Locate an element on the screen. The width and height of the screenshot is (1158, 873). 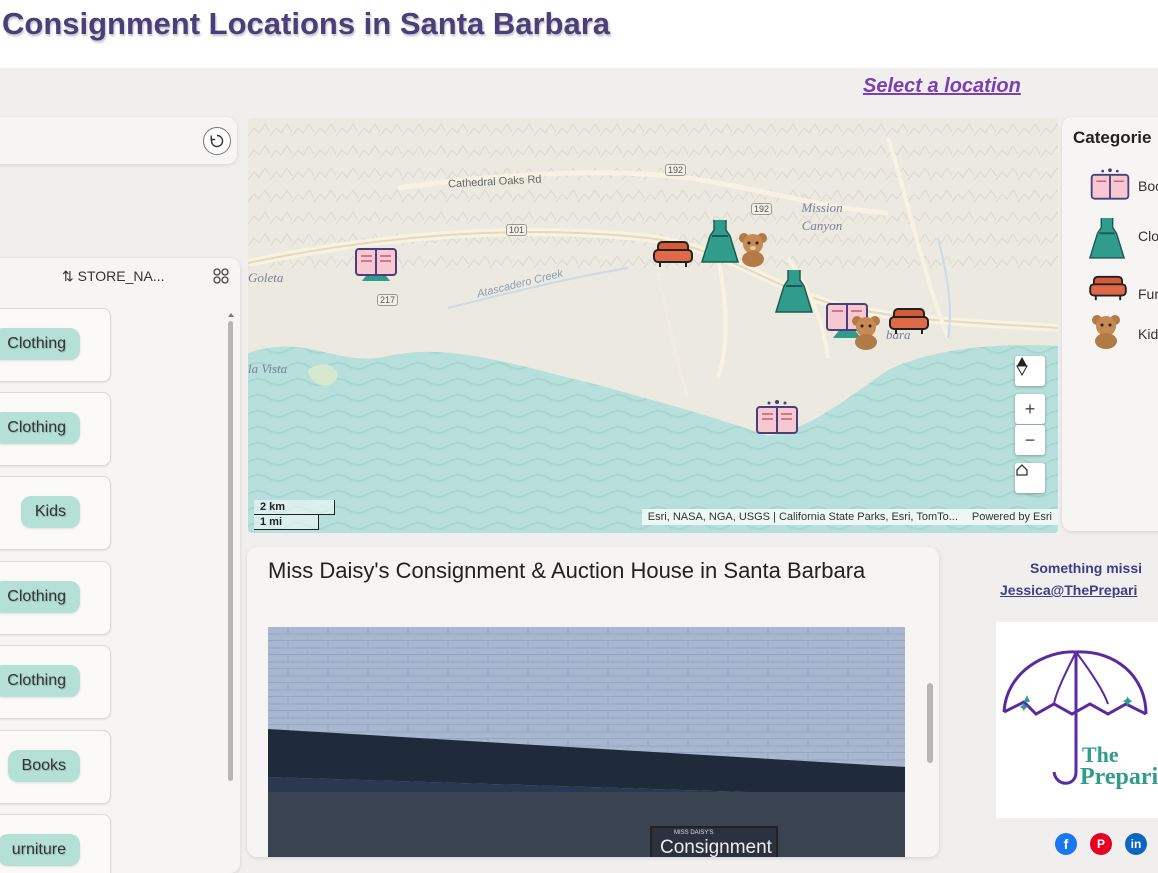
legend-label: Clo is located at coordinates (1148, 236).